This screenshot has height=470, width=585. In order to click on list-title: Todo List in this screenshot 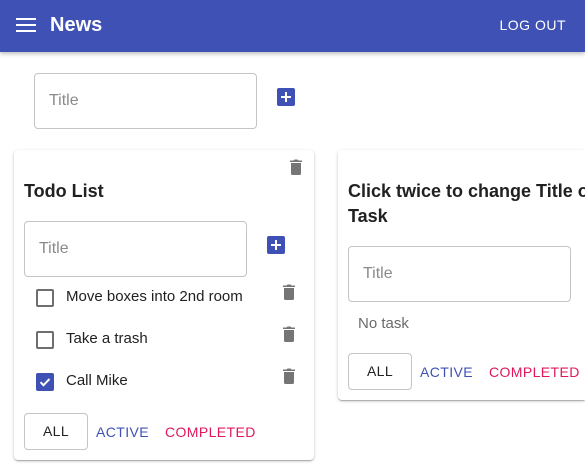, I will do `click(64, 191)`.